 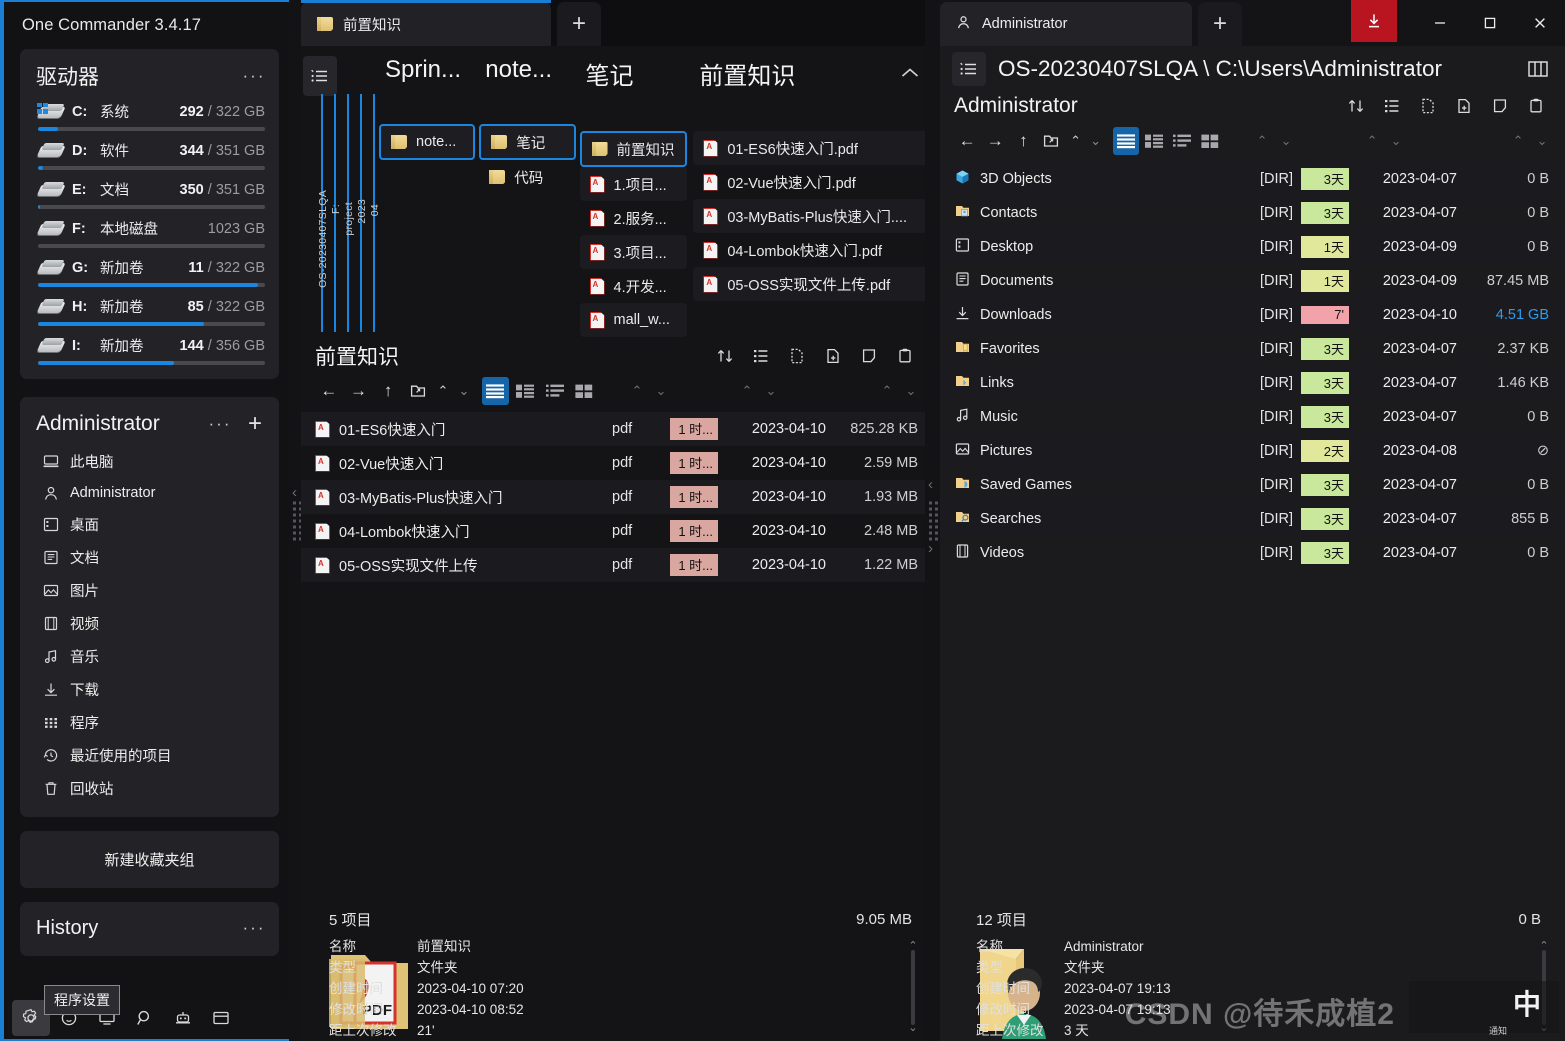 I want to click on column-layout-icon, so click(x=1538, y=69).